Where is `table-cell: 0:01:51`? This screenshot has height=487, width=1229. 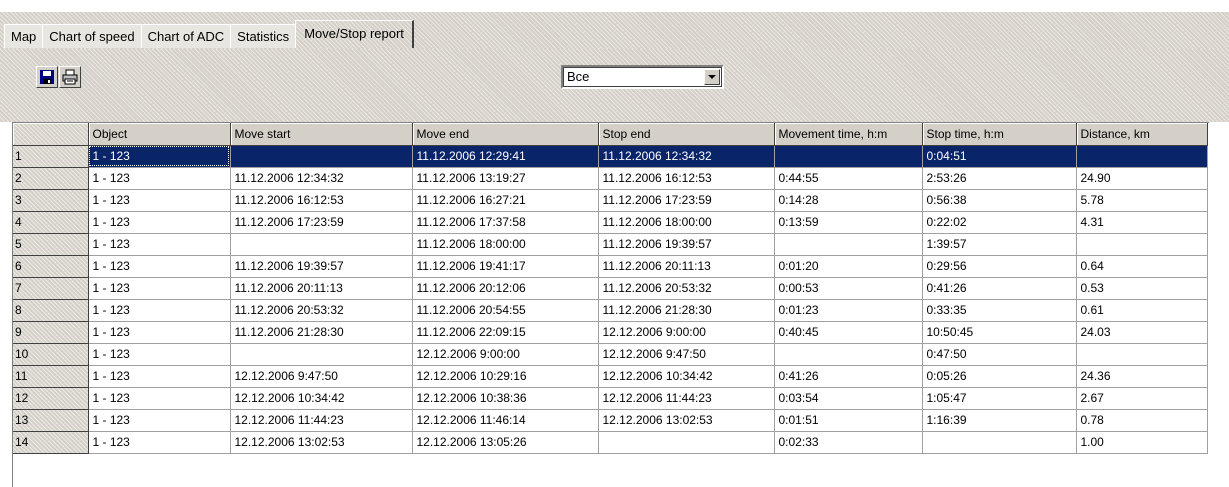 table-cell: 0:01:51 is located at coordinates (848, 420).